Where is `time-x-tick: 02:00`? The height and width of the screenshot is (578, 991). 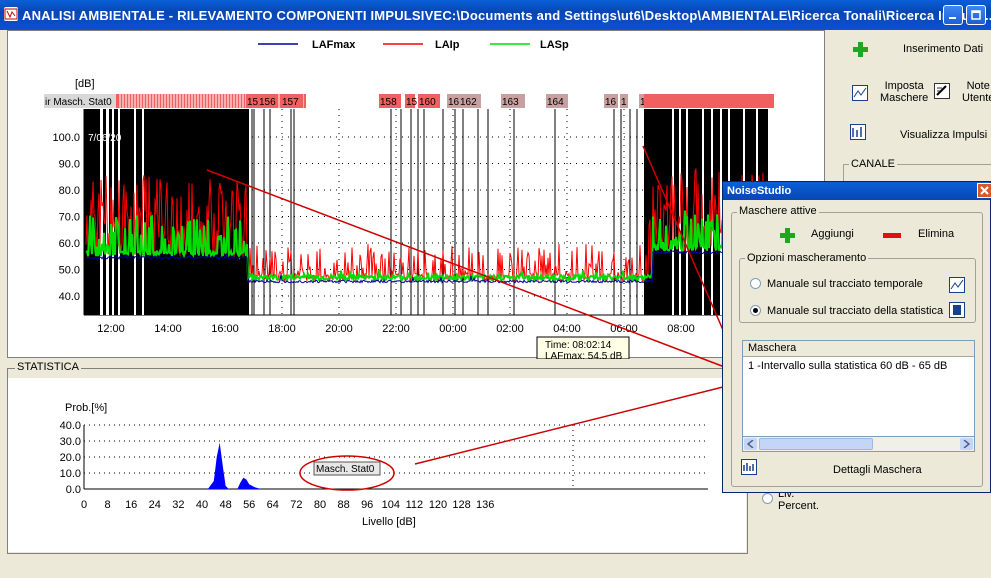
time-x-tick: 02:00 is located at coordinates (510, 329).